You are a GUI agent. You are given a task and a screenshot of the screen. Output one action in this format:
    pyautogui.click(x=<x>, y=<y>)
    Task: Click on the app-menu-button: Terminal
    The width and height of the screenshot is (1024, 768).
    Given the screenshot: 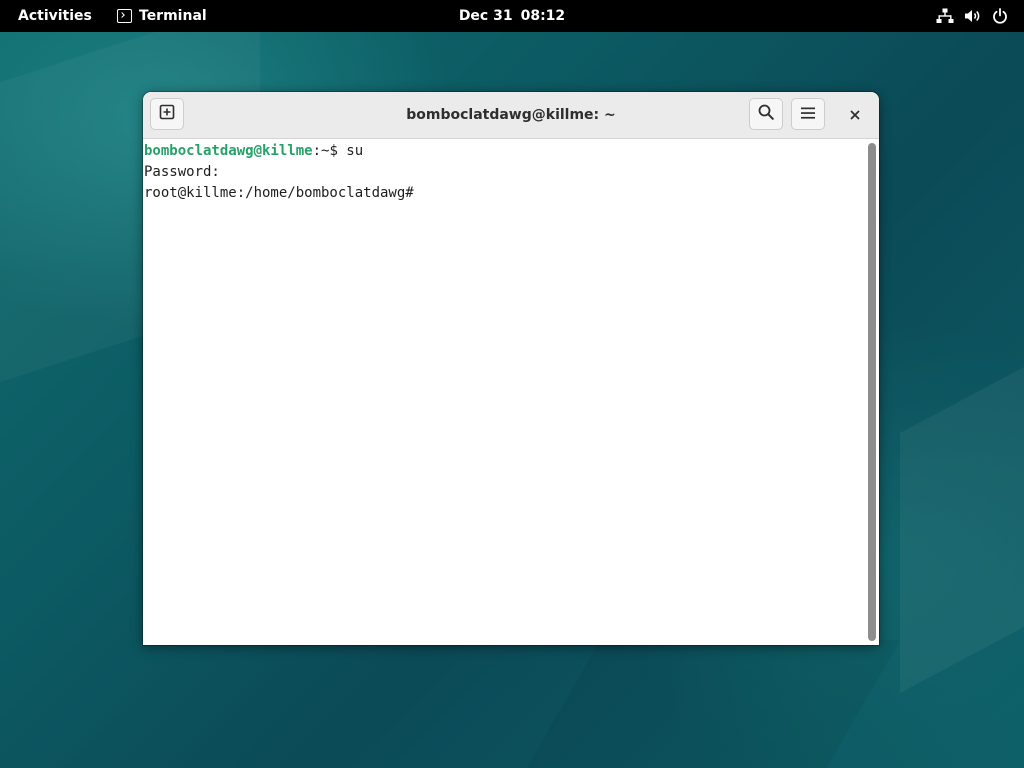 What is the action you would take?
    pyautogui.click(x=162, y=16)
    